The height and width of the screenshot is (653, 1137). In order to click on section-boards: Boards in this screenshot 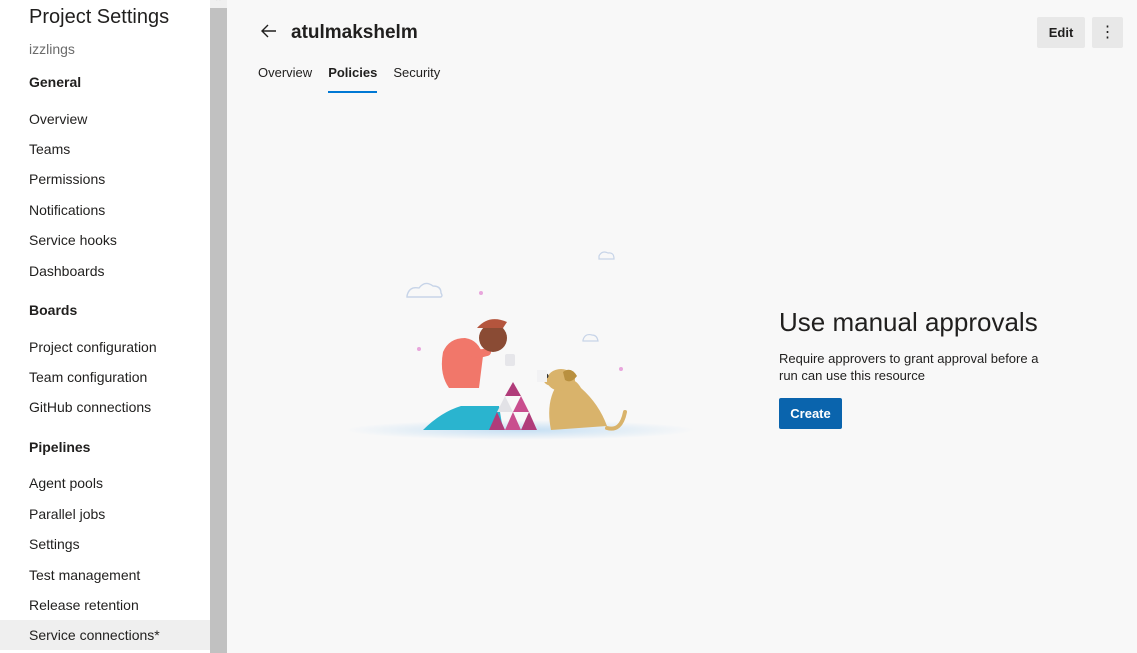, I will do `click(53, 310)`.